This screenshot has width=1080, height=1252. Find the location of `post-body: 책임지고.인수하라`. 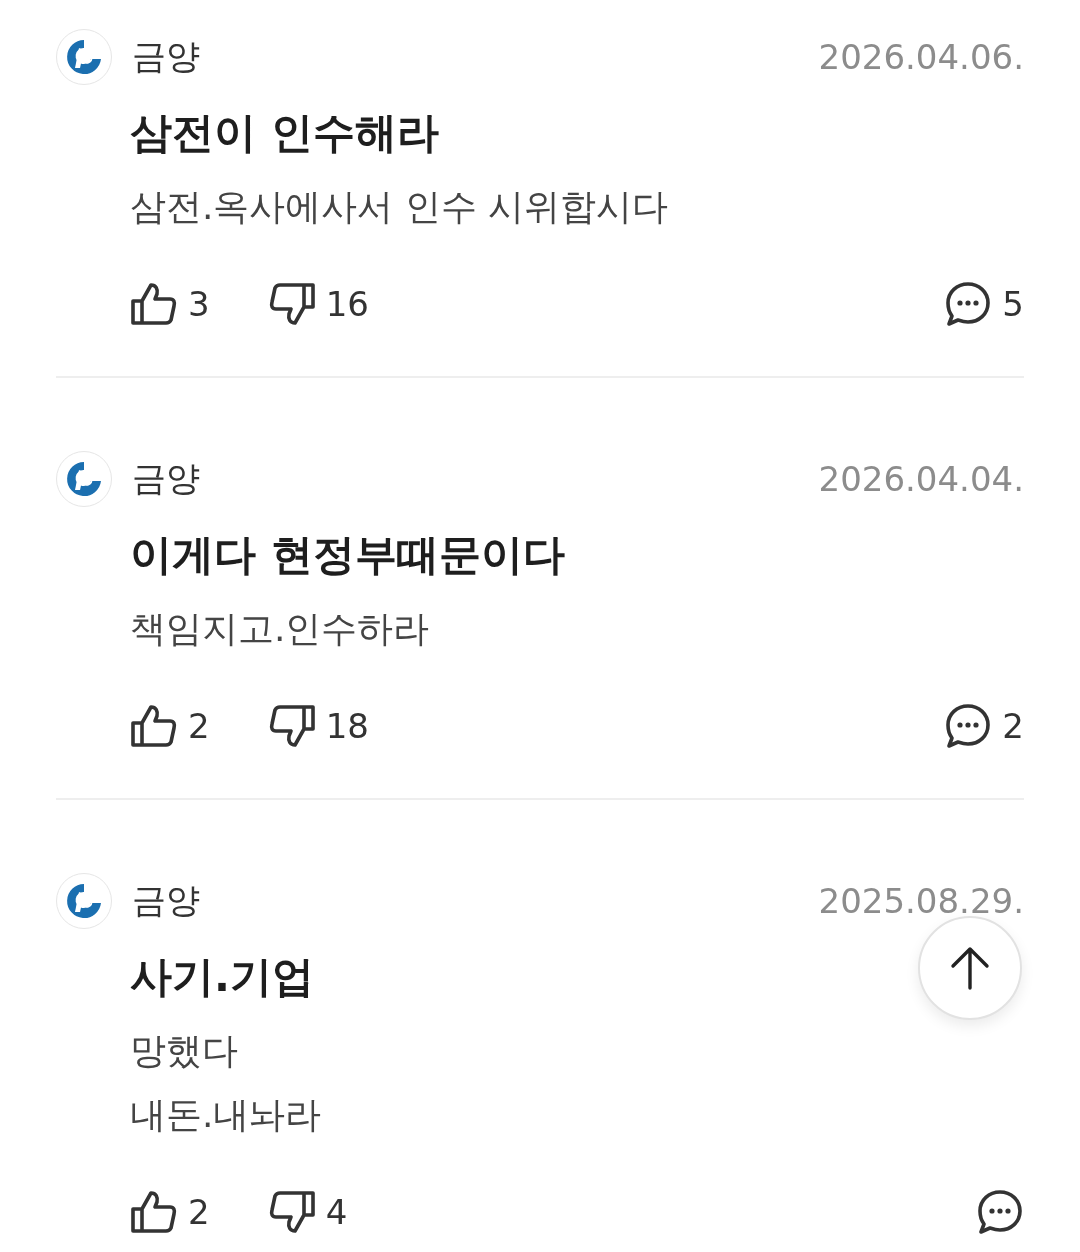

post-body: 책임지고.인수하라 is located at coordinates (280, 629).